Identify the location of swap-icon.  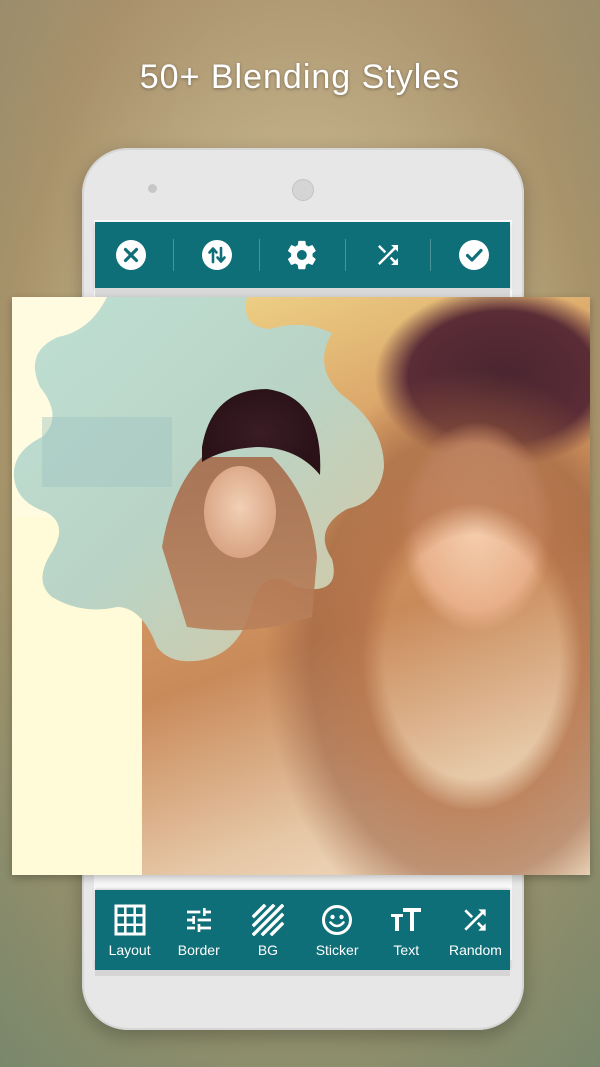
(216, 255).